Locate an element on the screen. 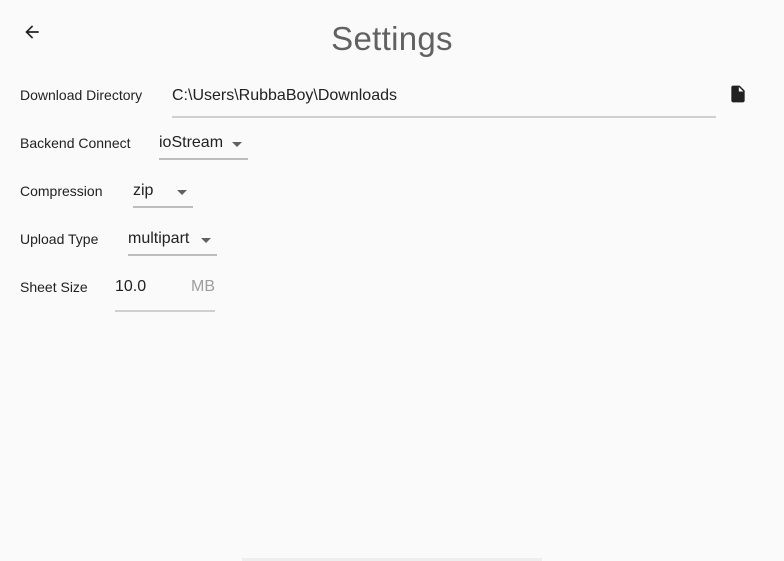 This screenshot has height=561, width=784. sheet-size-input: 10.0 MB is located at coordinates (165, 294).